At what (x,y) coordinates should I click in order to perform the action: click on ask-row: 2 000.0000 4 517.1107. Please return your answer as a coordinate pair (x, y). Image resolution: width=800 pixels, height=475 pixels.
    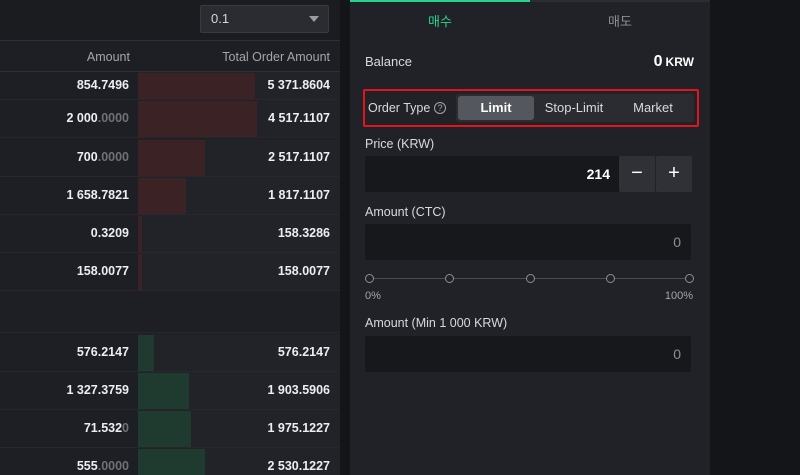
    Looking at the image, I should click on (170, 119).